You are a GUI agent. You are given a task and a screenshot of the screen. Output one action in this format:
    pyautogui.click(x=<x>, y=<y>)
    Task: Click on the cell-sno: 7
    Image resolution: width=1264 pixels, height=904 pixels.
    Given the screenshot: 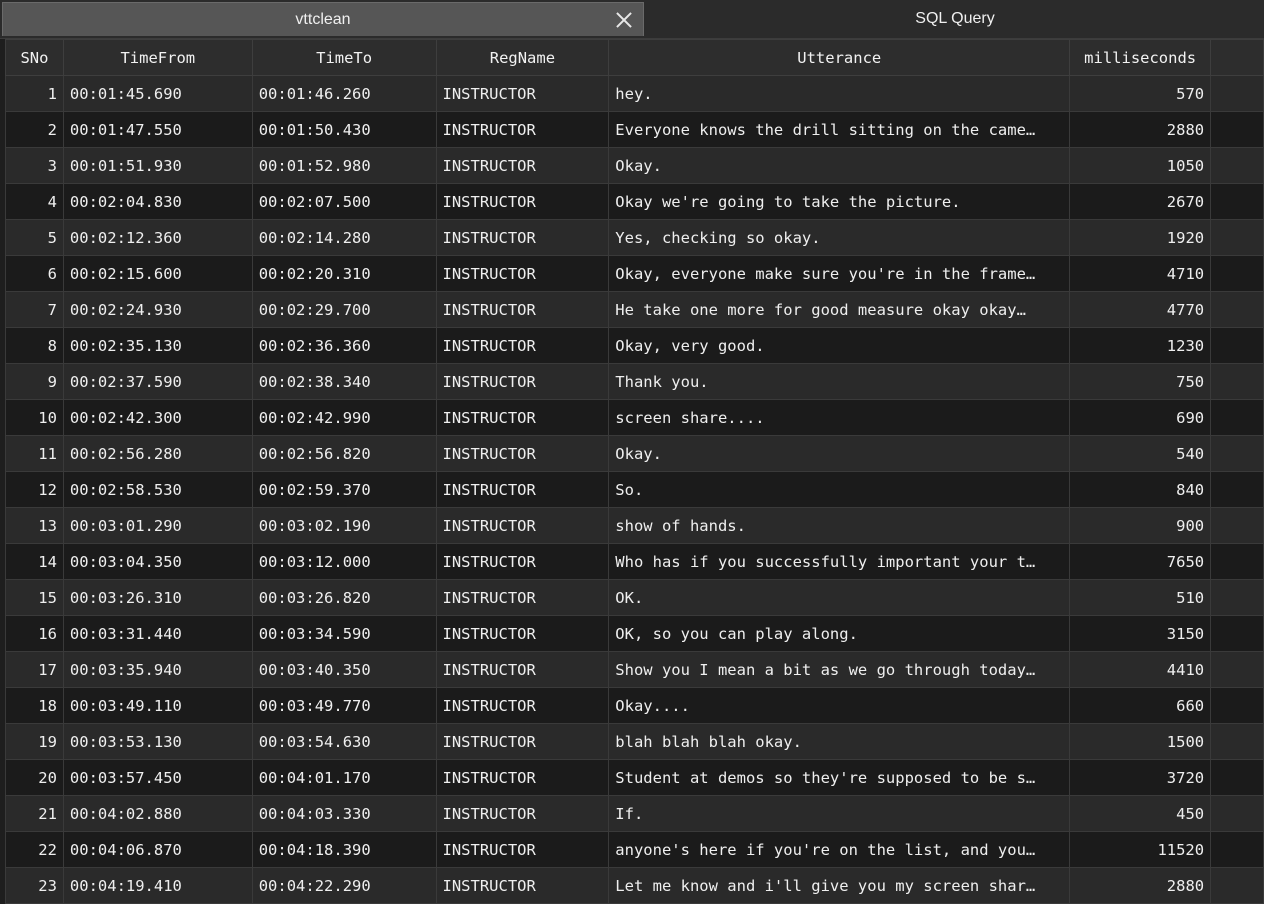 What is the action you would take?
    pyautogui.click(x=34, y=309)
    